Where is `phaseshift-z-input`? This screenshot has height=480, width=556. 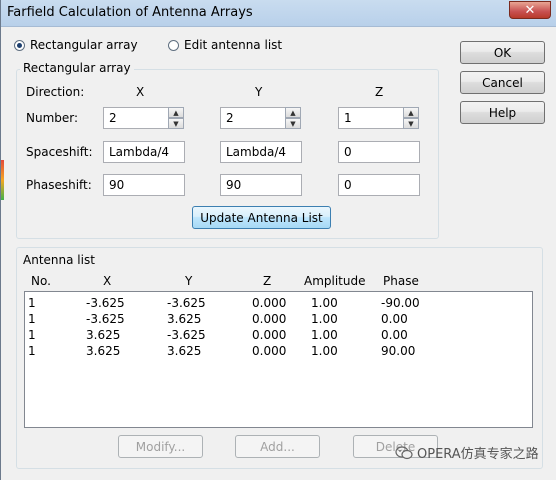 phaseshift-z-input is located at coordinates (379, 185).